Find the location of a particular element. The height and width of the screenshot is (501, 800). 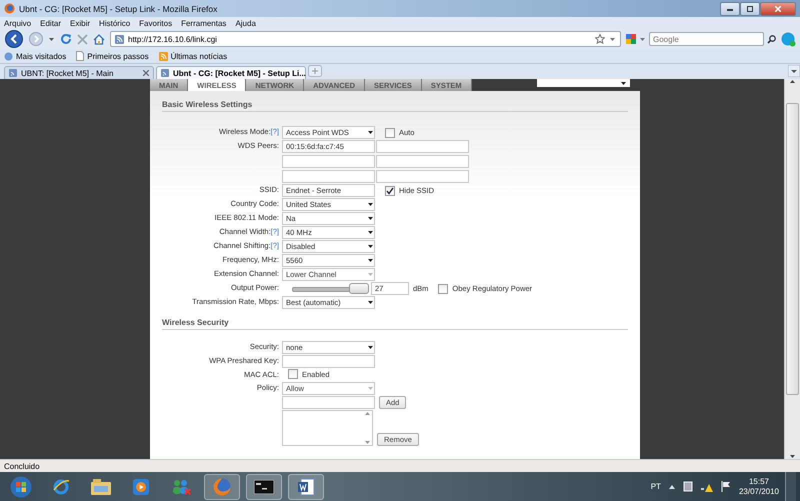

terminal-icon is located at coordinates (264, 487).